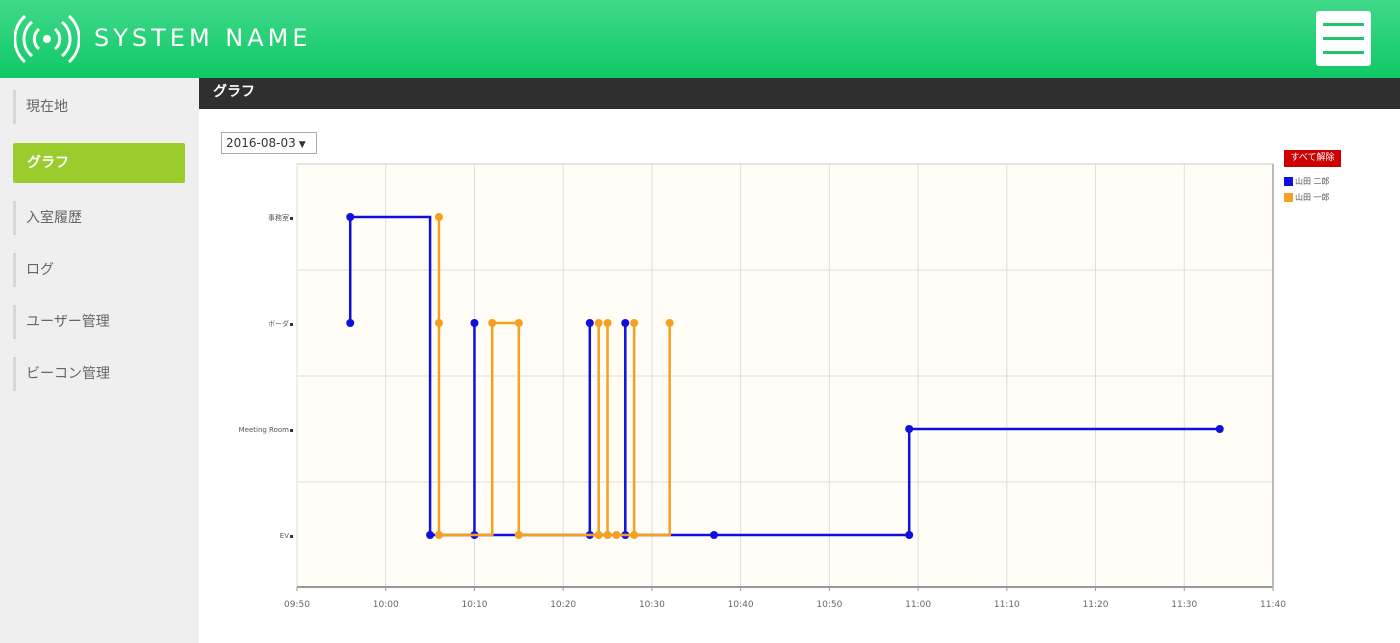 This screenshot has width=1400, height=643. What do you see at coordinates (1184, 605) in the screenshot?
I see `x-tick-label: 11:30` at bounding box center [1184, 605].